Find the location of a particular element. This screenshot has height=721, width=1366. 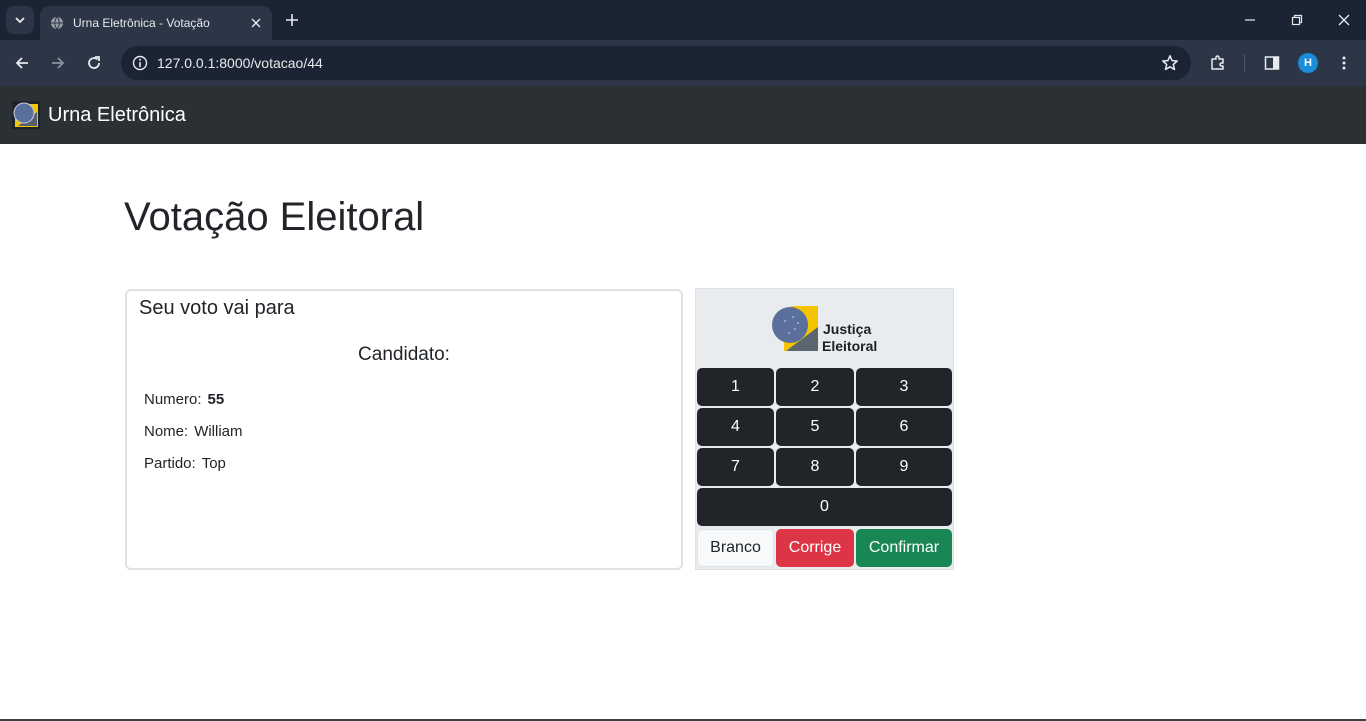

partido-row: Partido: Top is located at coordinates (185, 464).